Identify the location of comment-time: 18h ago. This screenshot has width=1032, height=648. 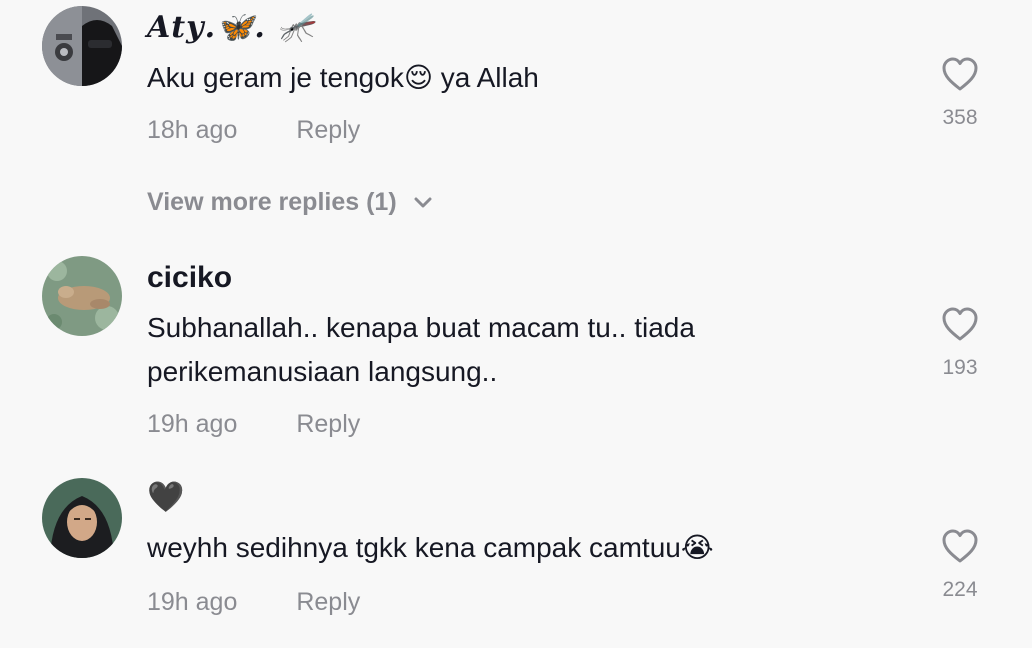
(192, 130).